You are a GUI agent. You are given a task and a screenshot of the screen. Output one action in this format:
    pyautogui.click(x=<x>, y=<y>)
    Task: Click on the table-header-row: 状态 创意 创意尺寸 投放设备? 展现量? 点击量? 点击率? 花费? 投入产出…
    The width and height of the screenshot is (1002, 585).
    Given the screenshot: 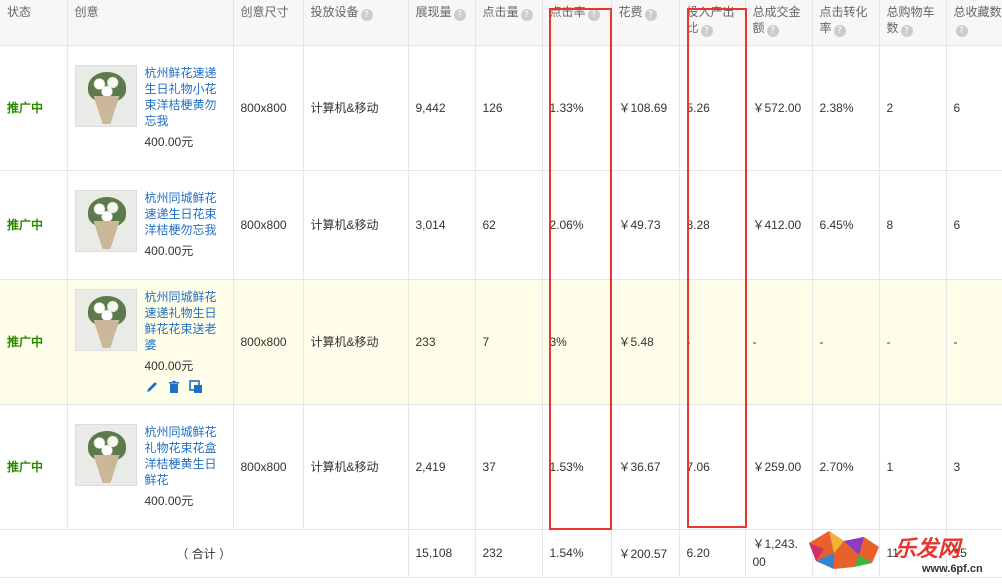 What is the action you would take?
    pyautogui.click(x=501, y=23)
    